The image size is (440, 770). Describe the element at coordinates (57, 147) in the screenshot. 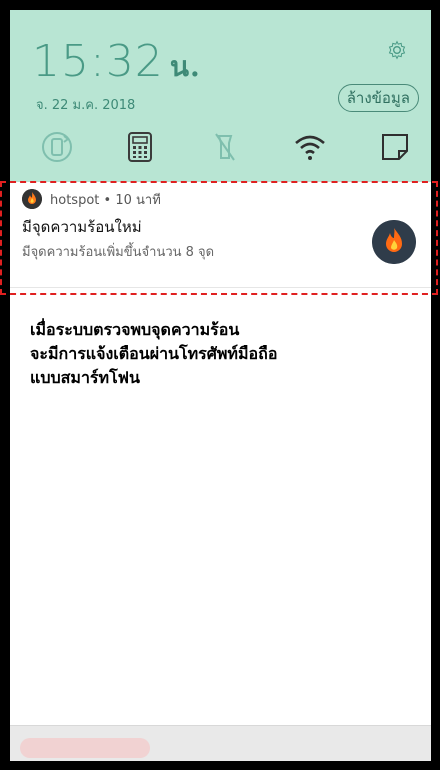

I see `screen-rotation-icon` at that location.